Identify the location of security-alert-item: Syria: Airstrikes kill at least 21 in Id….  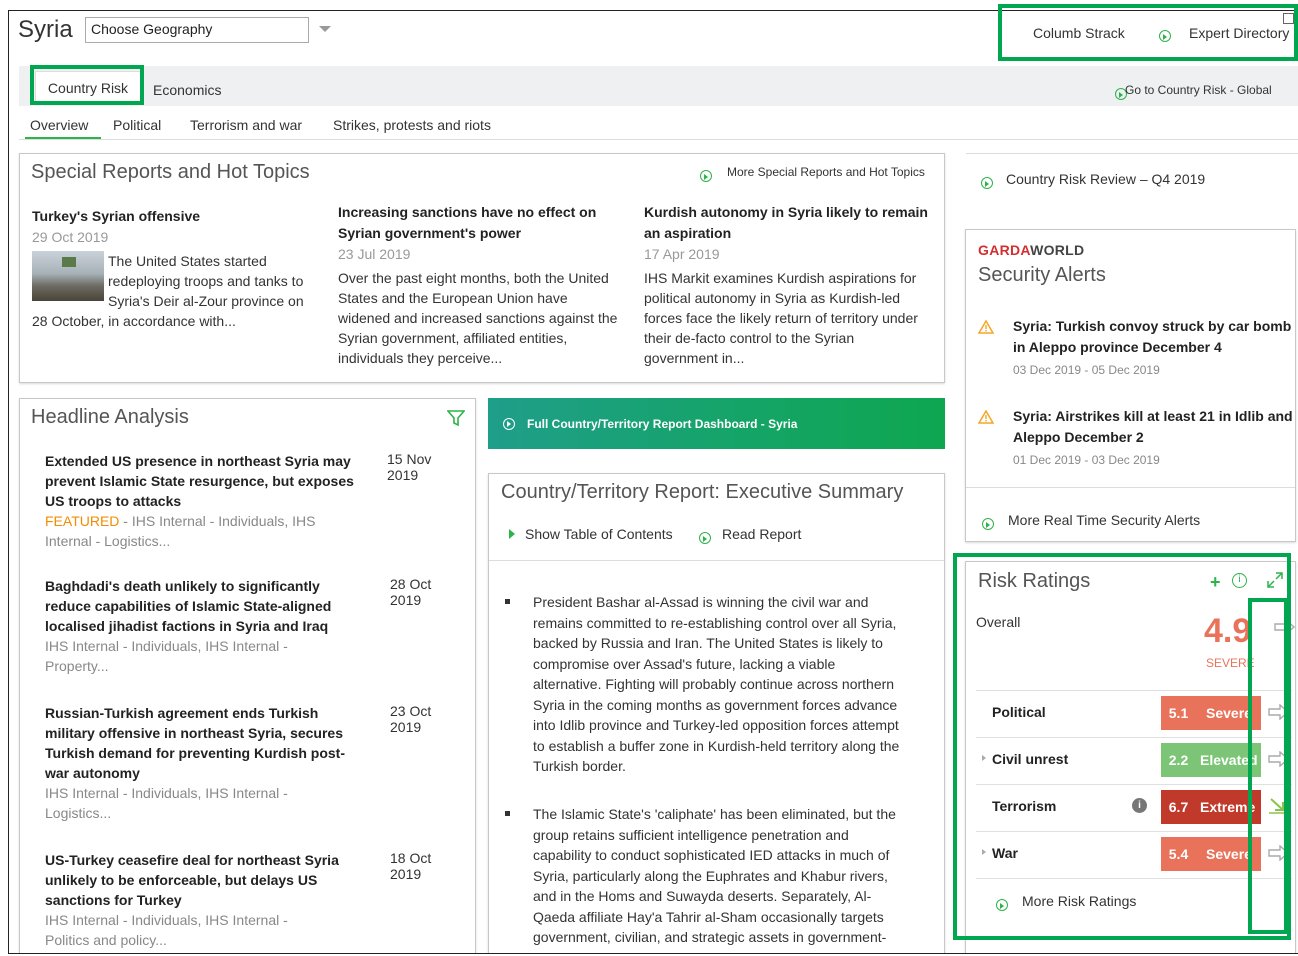
(1135, 436).